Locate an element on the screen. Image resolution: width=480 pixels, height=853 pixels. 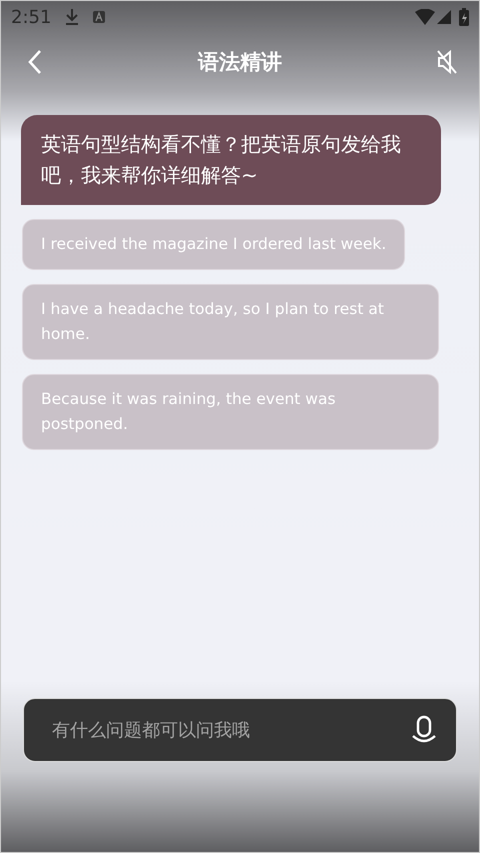
wifi-icon is located at coordinates (425, 17).